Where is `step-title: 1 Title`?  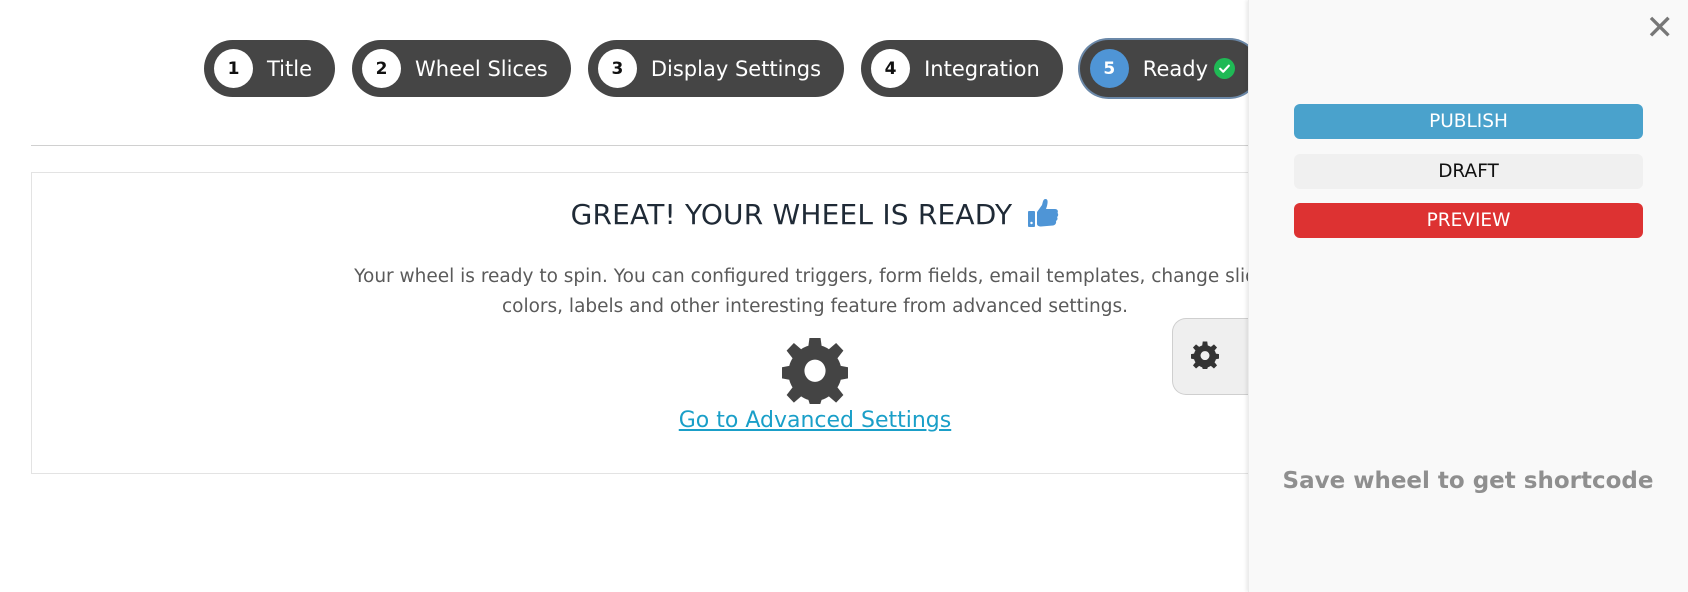 step-title: 1 Title is located at coordinates (270, 68).